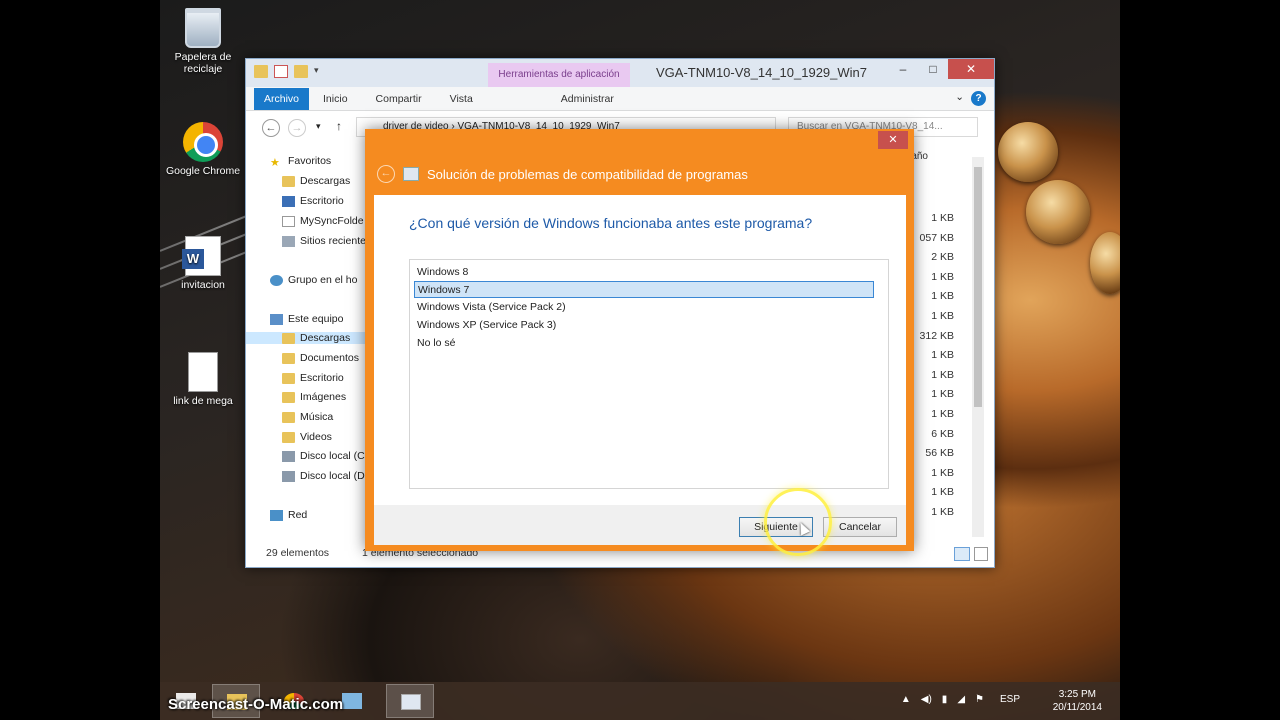 Image resolution: width=1280 pixels, height=720 pixels. I want to click on nav-favoritos: ★ Favoritos, so click(300, 162).